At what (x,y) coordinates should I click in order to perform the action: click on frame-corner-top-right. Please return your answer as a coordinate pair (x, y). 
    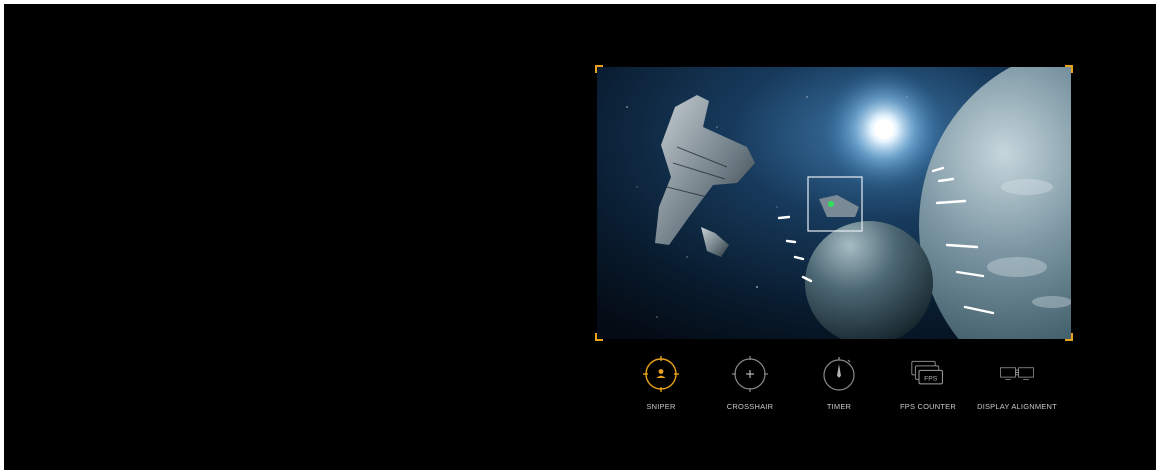
    Looking at the image, I should click on (1069, 69).